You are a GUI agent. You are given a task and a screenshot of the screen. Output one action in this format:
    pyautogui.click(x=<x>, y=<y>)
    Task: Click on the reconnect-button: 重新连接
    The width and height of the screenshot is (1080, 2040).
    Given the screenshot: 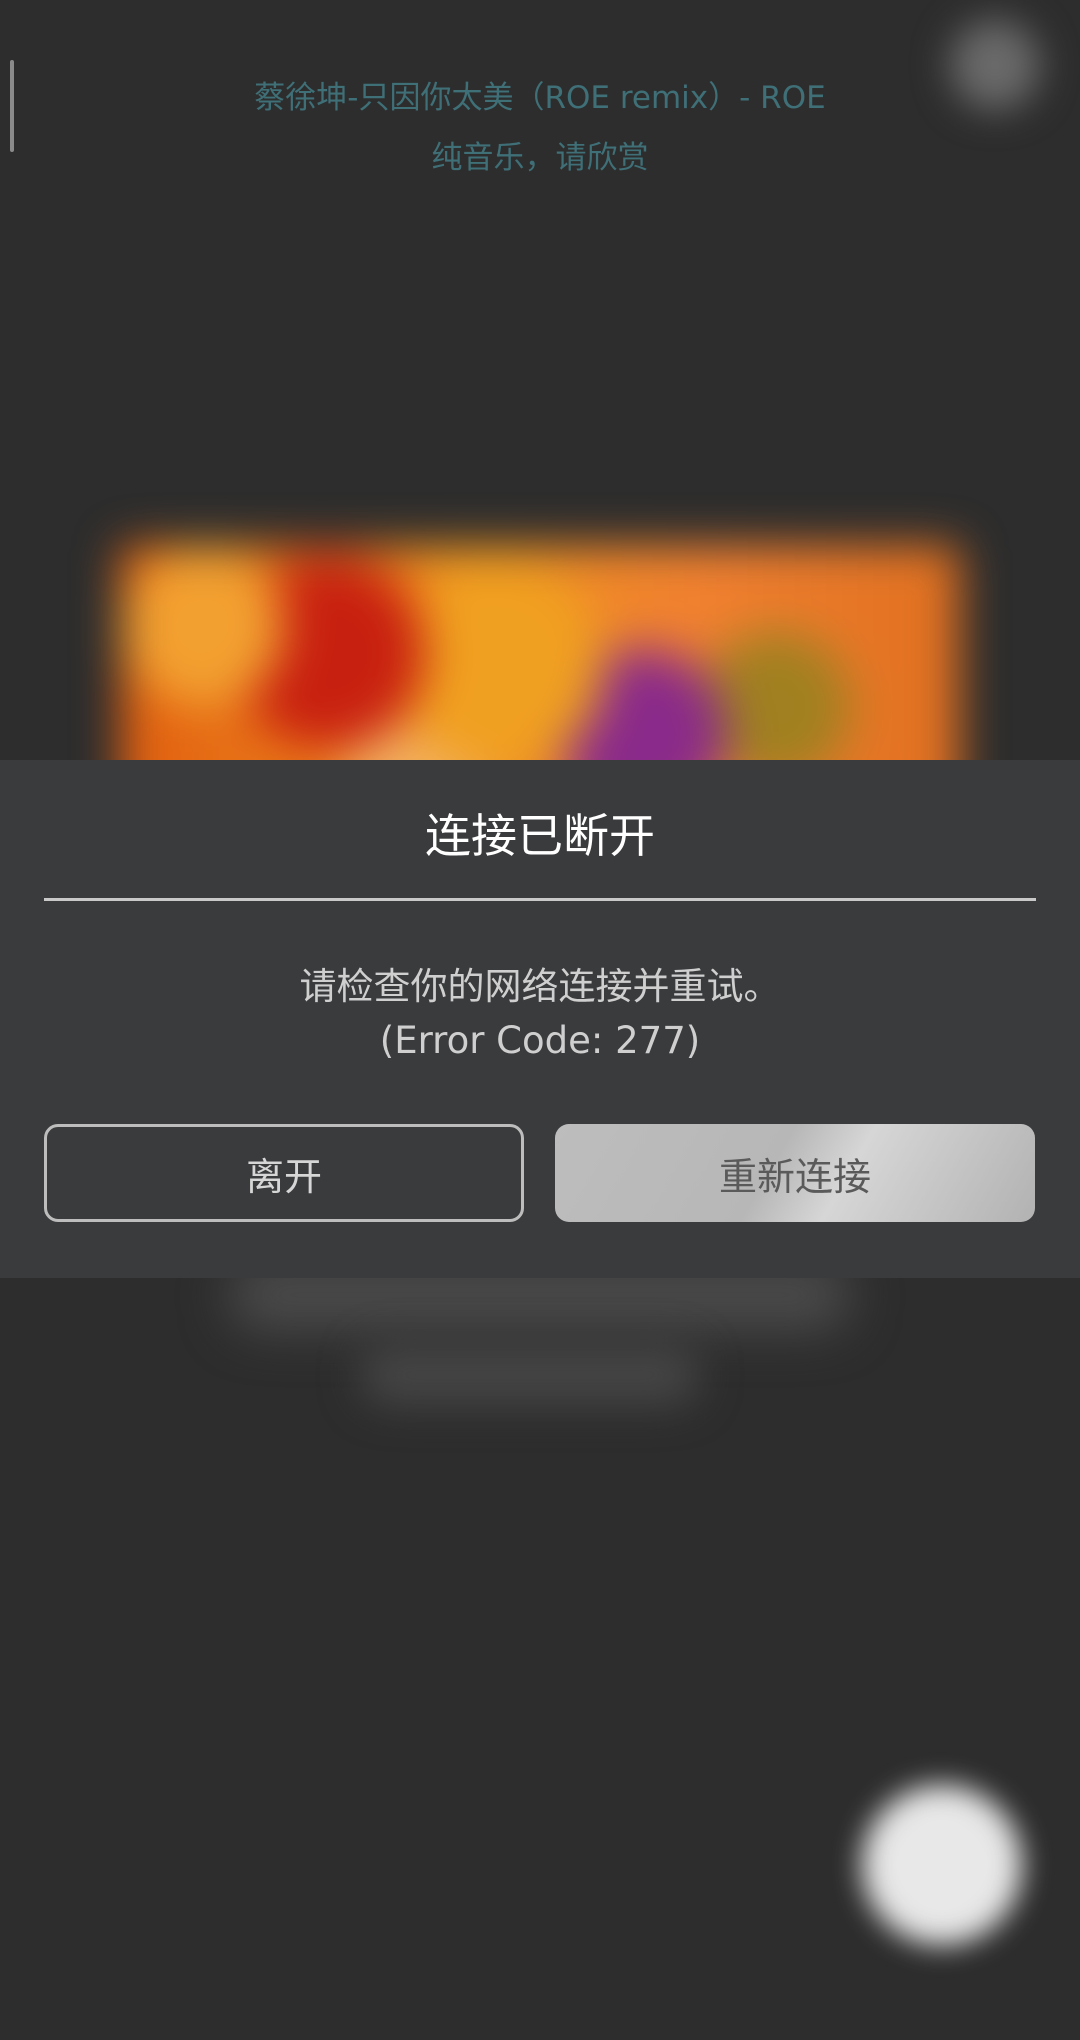 What is the action you would take?
    pyautogui.click(x=795, y=1173)
    